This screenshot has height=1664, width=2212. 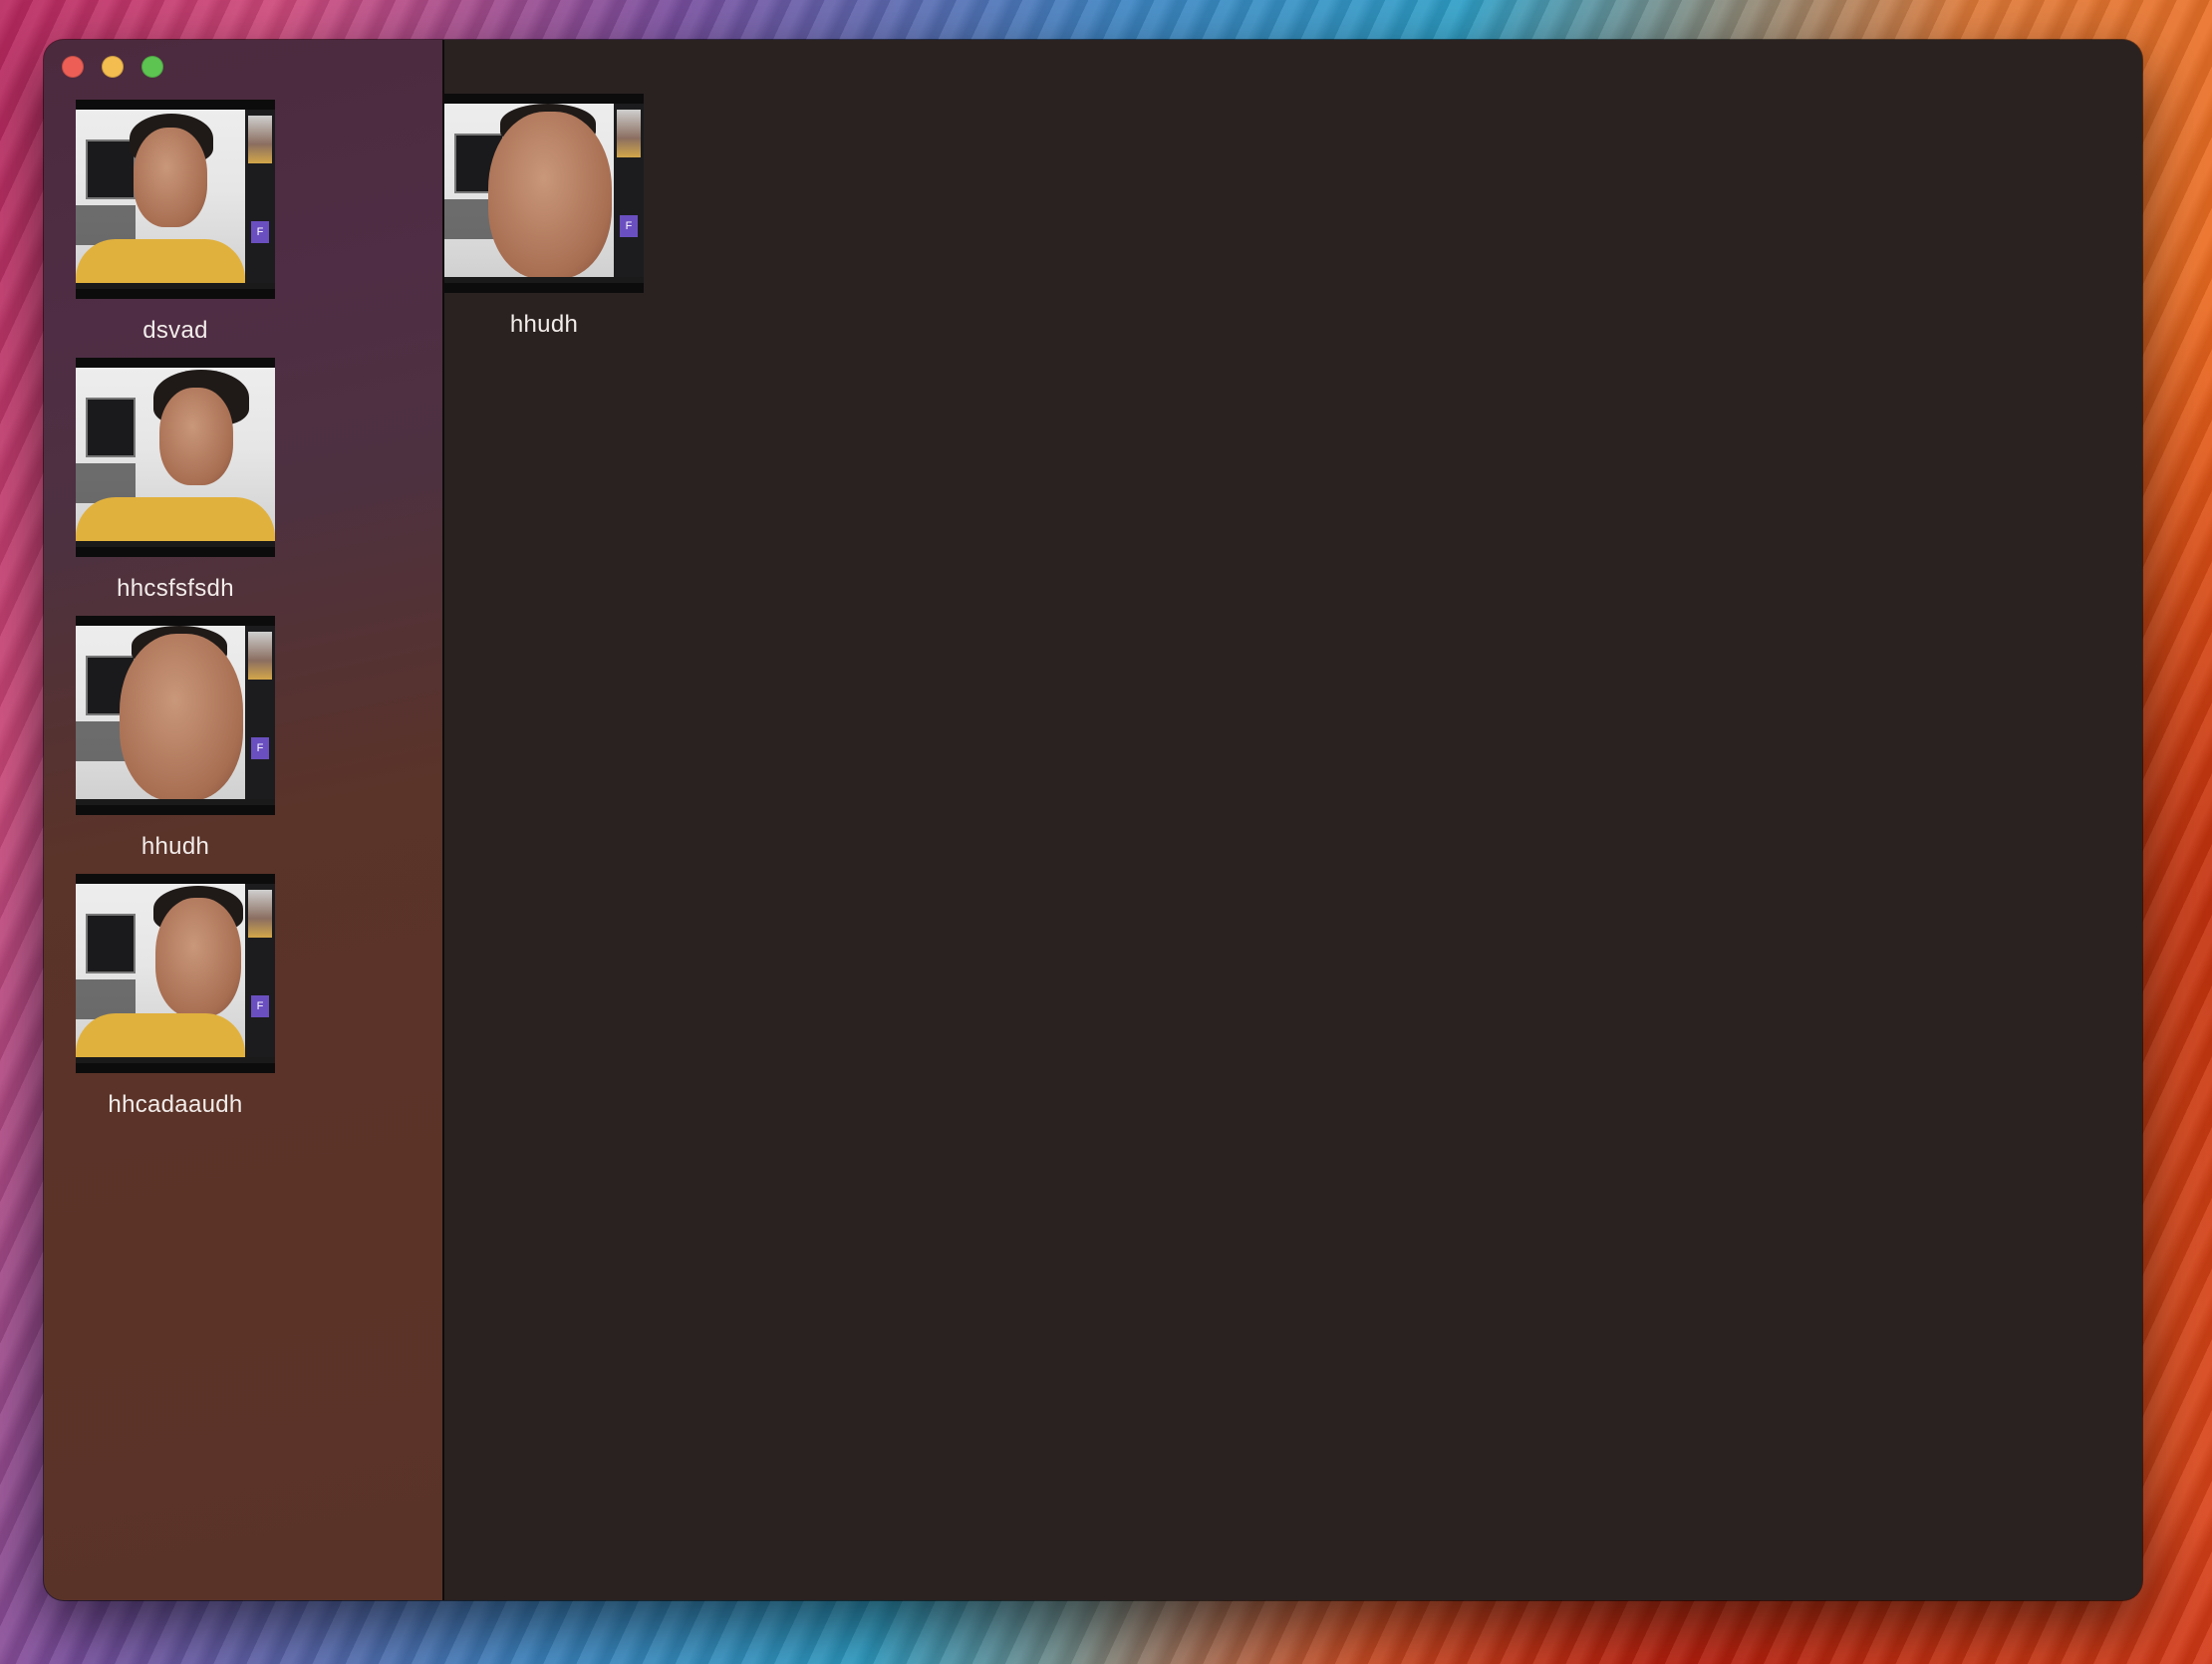 I want to click on sidebar-item-label: hhcadaaudh, so click(x=176, y=1104).